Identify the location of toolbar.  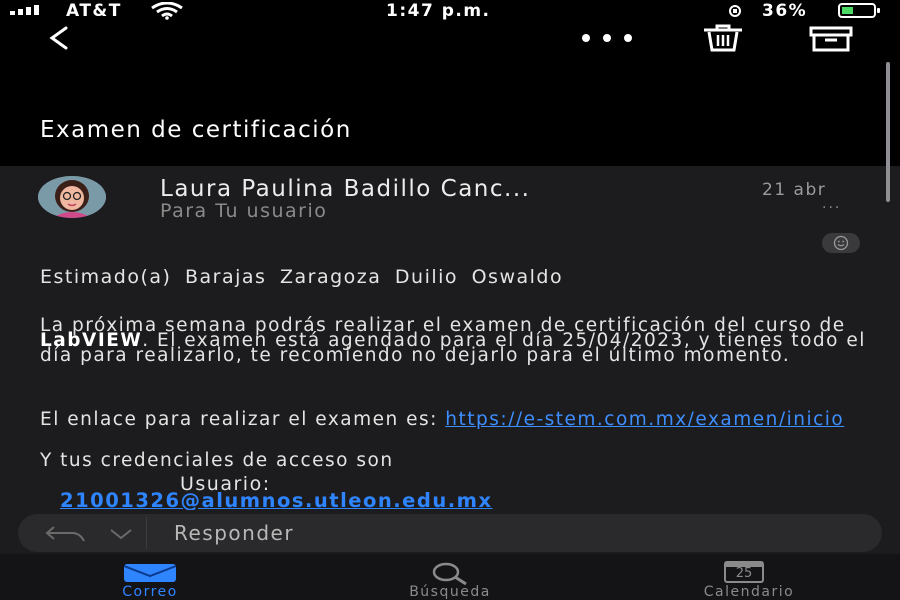
(450, 40).